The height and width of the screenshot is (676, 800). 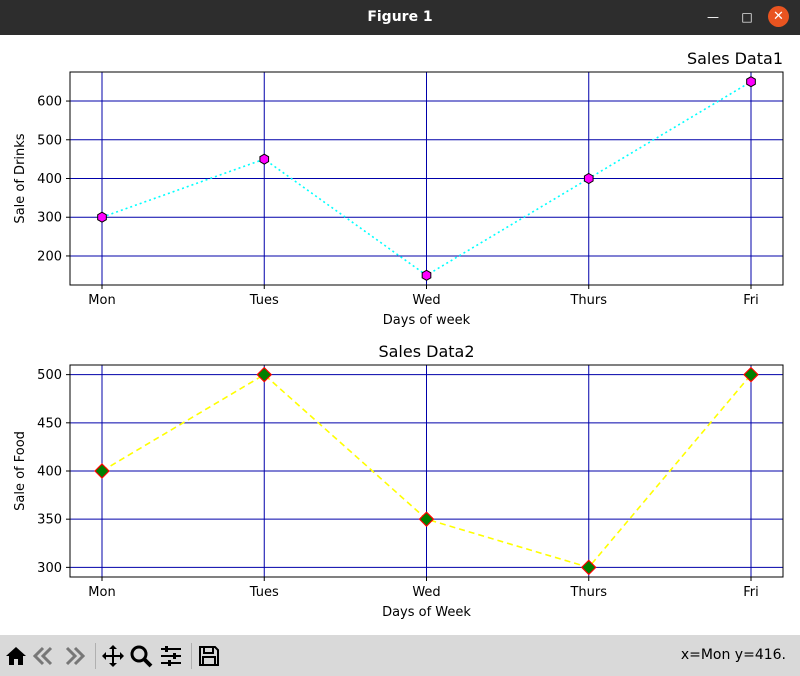 I want to click on chart-title: Sales Data2, so click(x=426, y=351).